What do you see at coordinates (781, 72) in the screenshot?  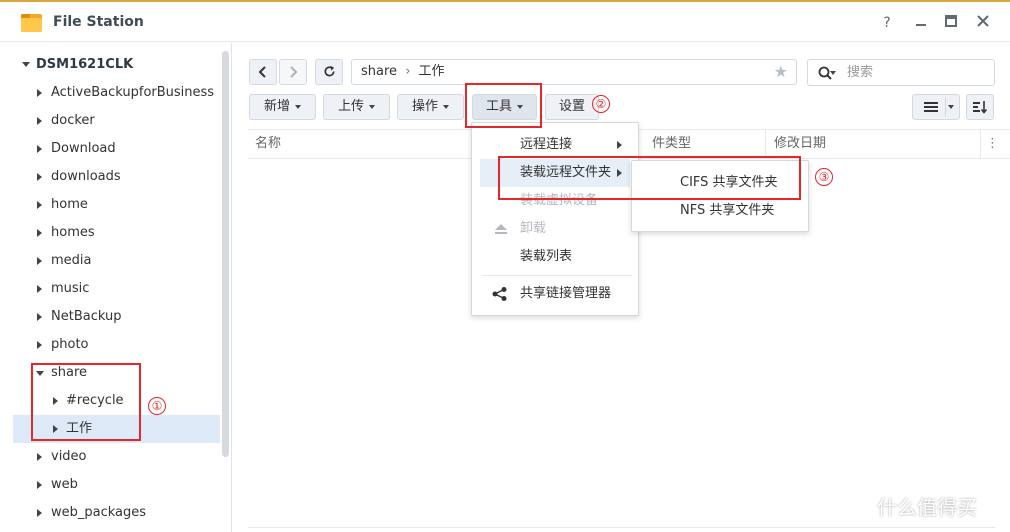 I see `star-icon: ★` at bounding box center [781, 72].